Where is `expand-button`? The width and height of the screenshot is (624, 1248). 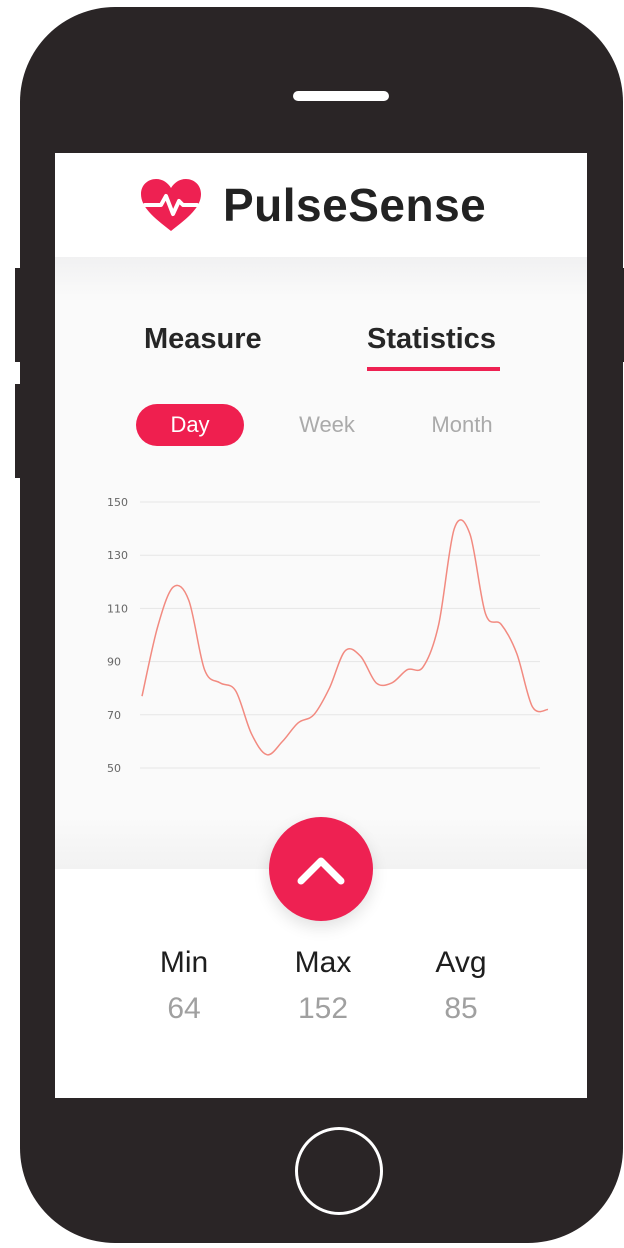
expand-button is located at coordinates (321, 869).